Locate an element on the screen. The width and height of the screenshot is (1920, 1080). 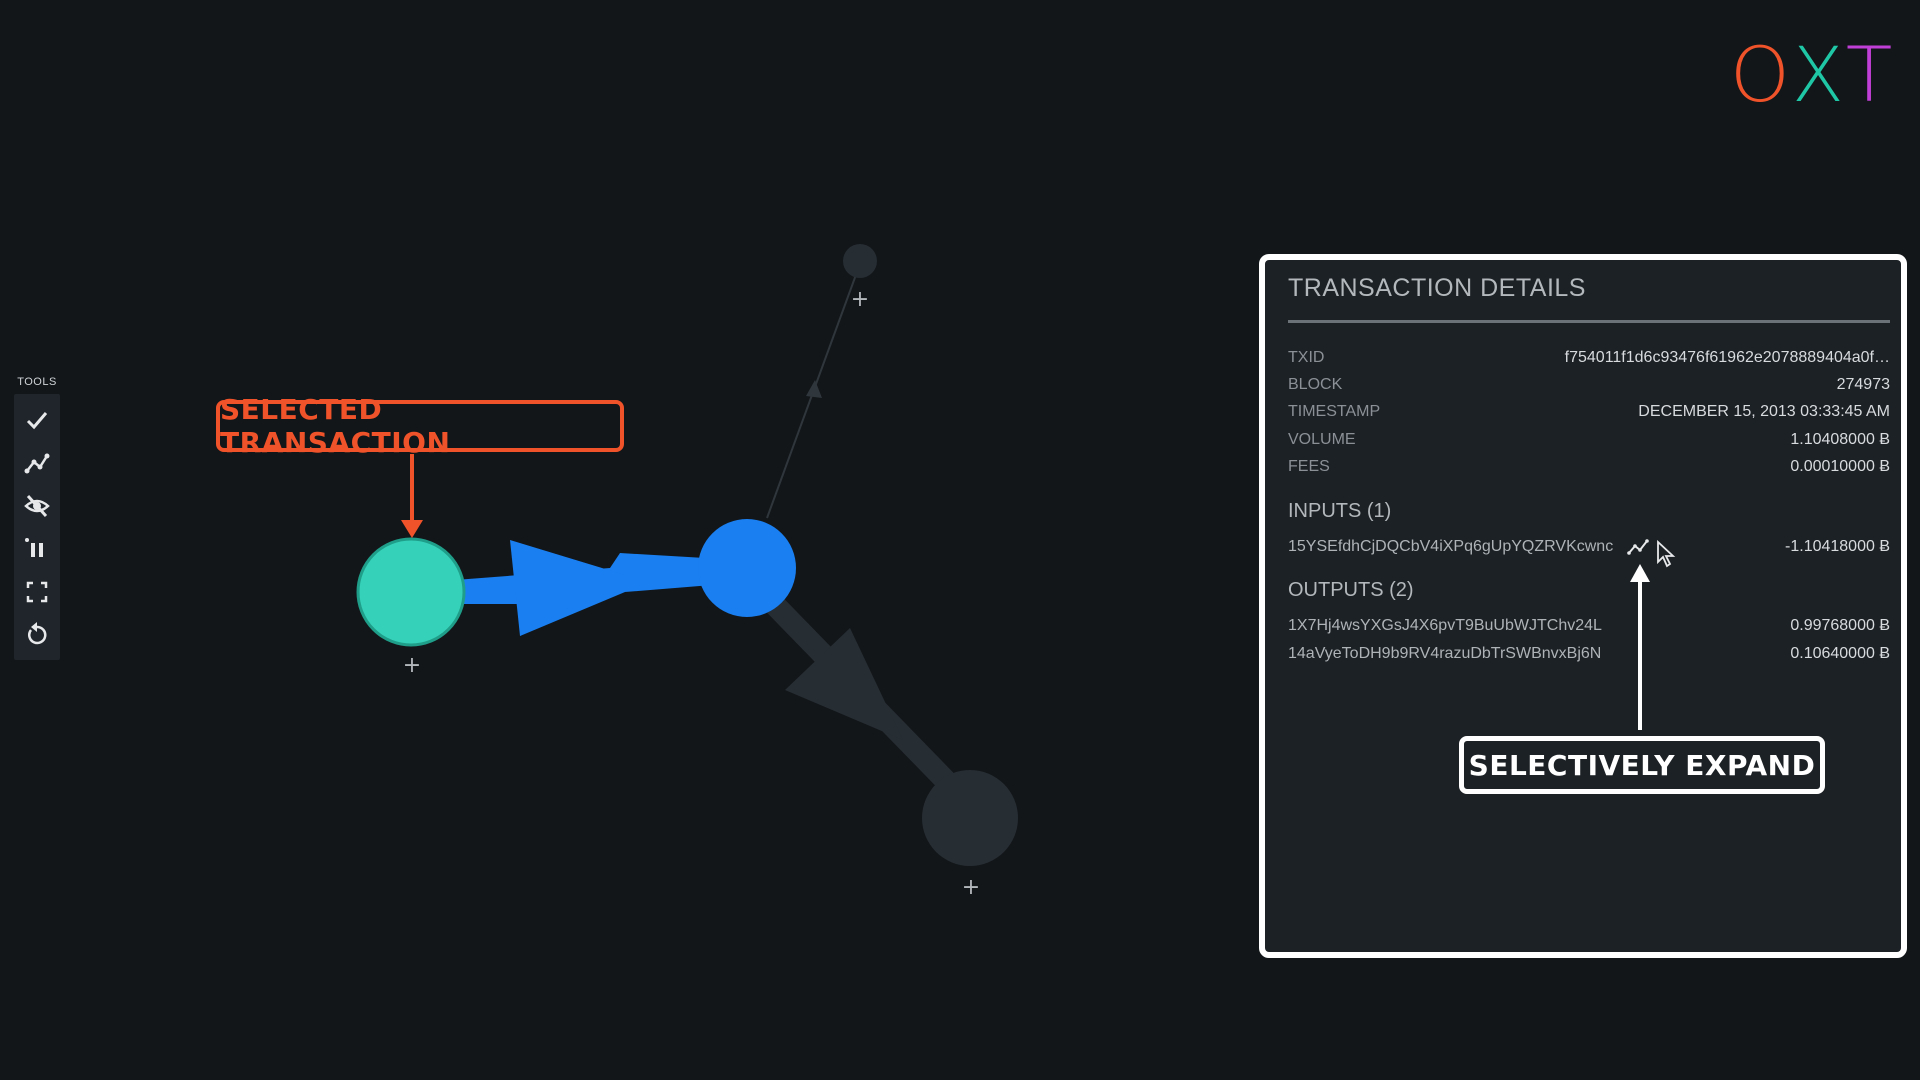
node-top-small is located at coordinates (860, 261).